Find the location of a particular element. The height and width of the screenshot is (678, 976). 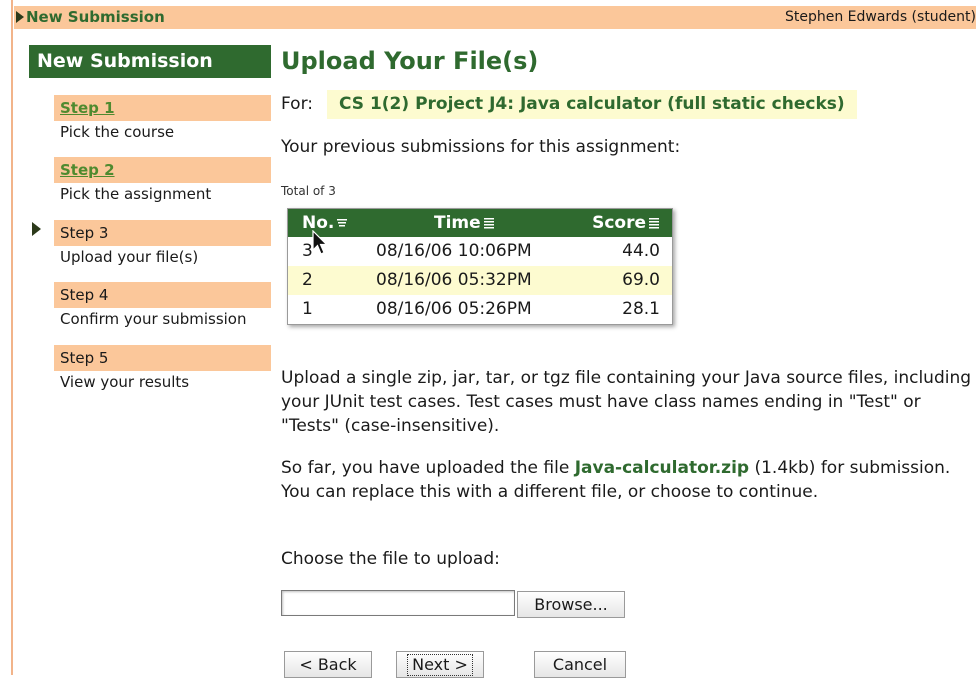

choose-file-label: Choose the file to upload: is located at coordinates (390, 559).